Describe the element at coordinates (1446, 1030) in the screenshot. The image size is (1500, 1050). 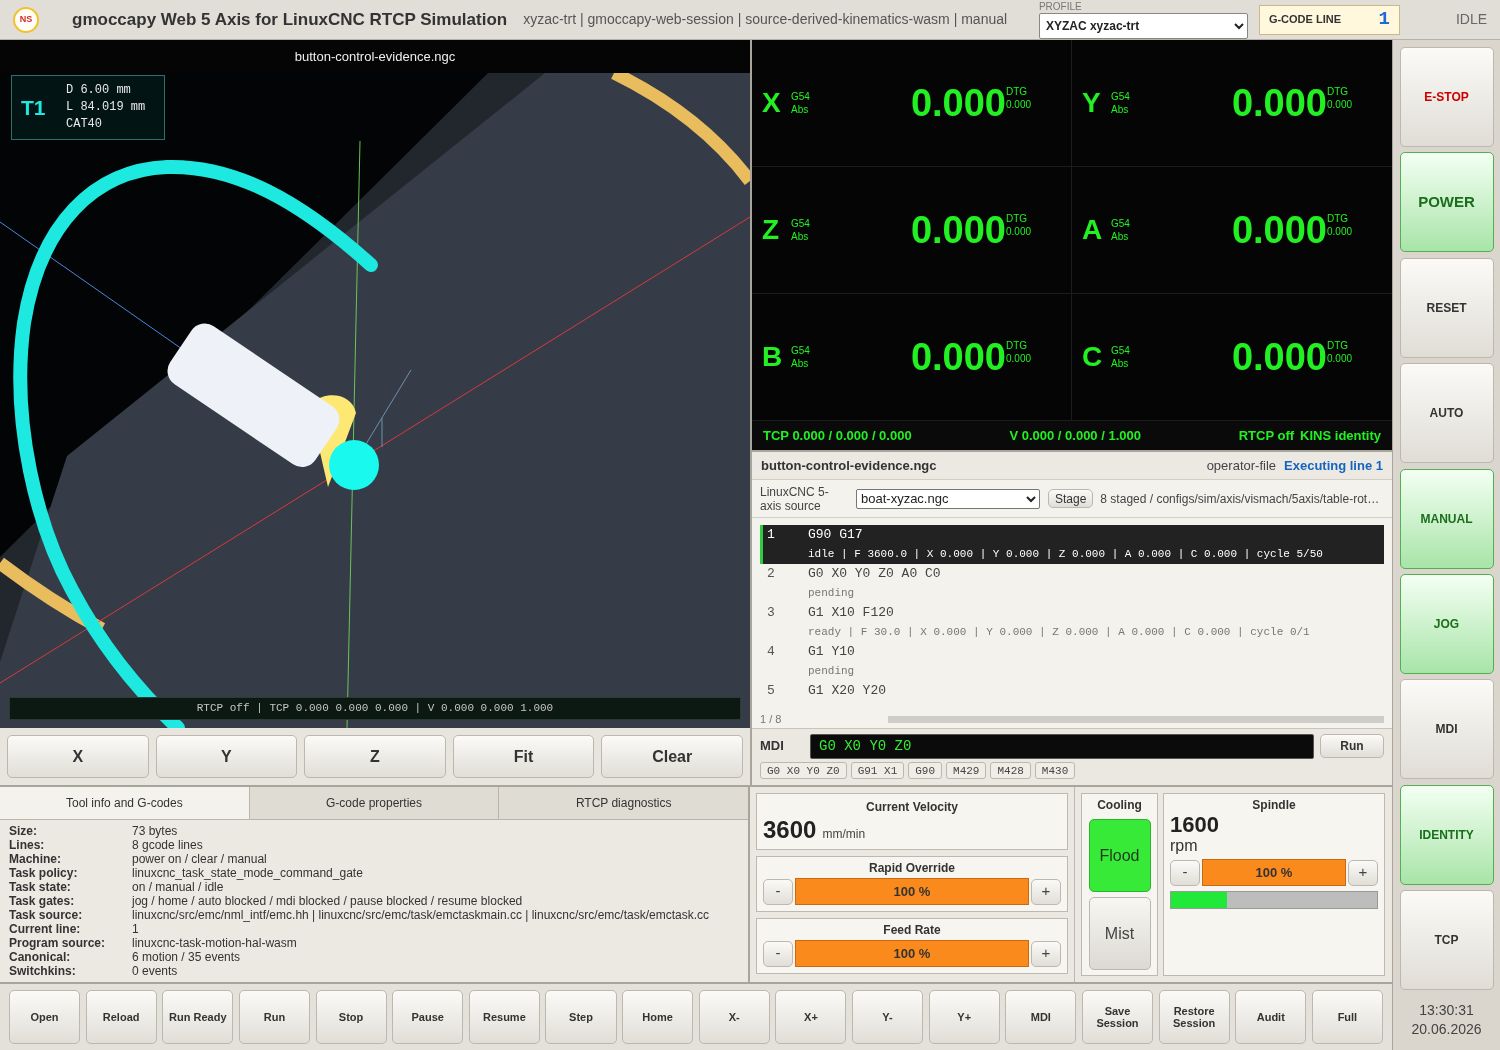
I see `clock-date: 20.06.2026` at that location.